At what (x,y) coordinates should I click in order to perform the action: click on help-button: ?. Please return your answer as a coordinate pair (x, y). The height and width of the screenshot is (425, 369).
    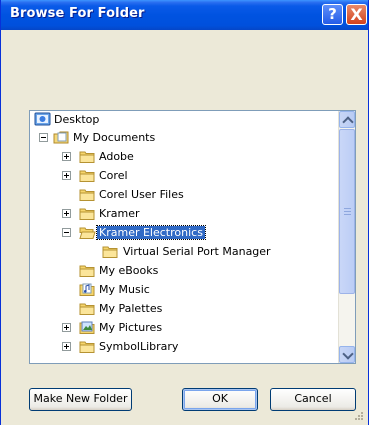
    Looking at the image, I should click on (332, 14).